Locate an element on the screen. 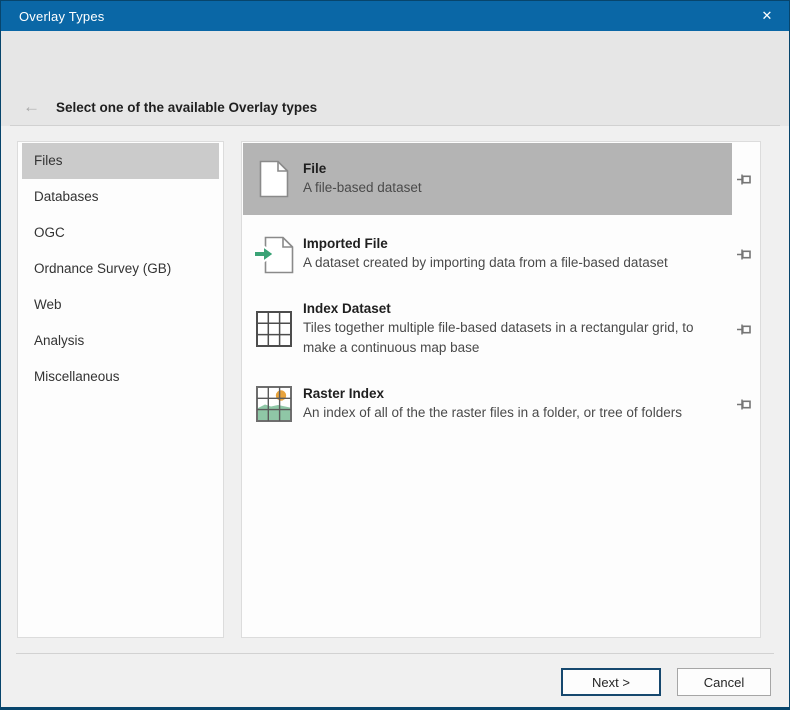  overlay-option-file: File A file-based dataset is located at coordinates (487, 179).